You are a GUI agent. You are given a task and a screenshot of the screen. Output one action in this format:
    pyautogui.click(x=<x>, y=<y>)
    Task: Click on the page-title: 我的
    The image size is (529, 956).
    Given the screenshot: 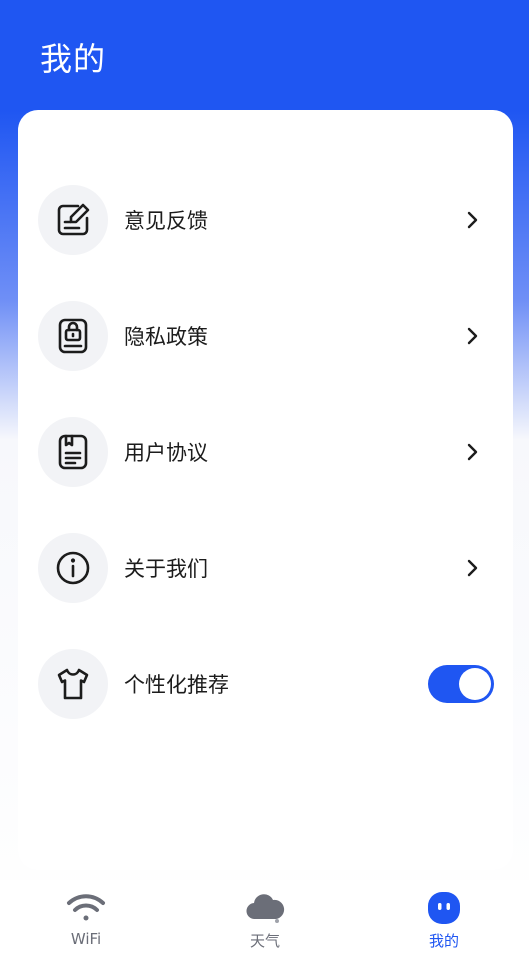 What is the action you would take?
    pyautogui.click(x=73, y=59)
    